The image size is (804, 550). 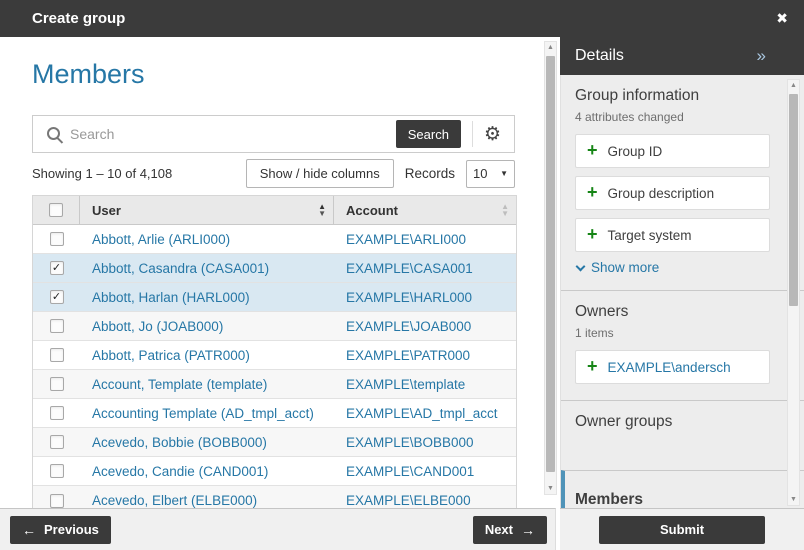 I want to click on close-icon: ✖, so click(x=782, y=18).